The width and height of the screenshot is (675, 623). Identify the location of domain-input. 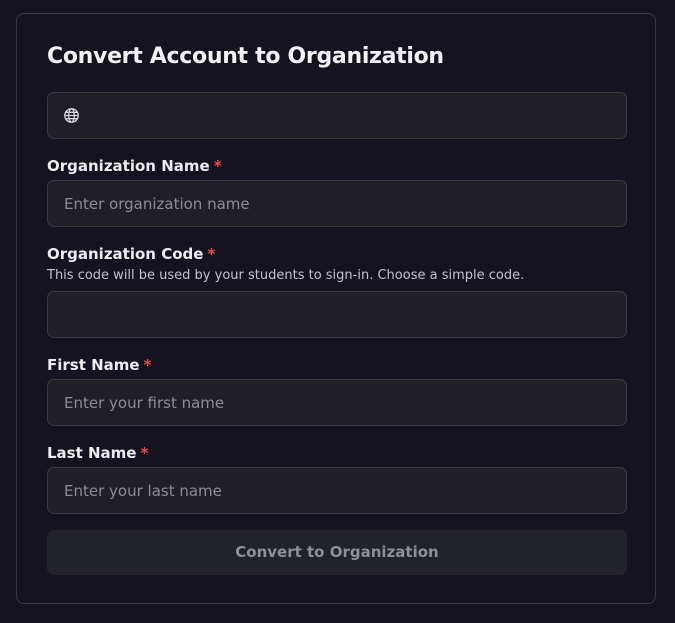
(337, 115).